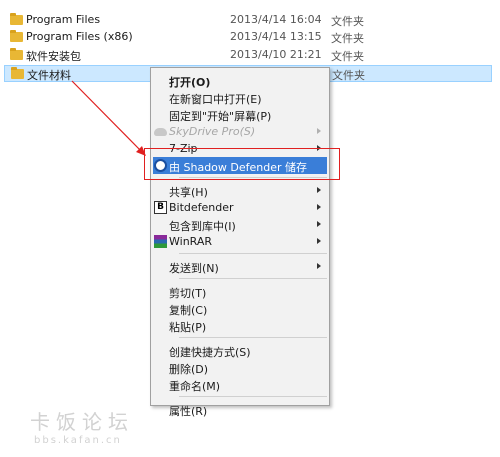  What do you see at coordinates (242, 164) in the screenshot?
I see `annotation-highlight-box` at bounding box center [242, 164].